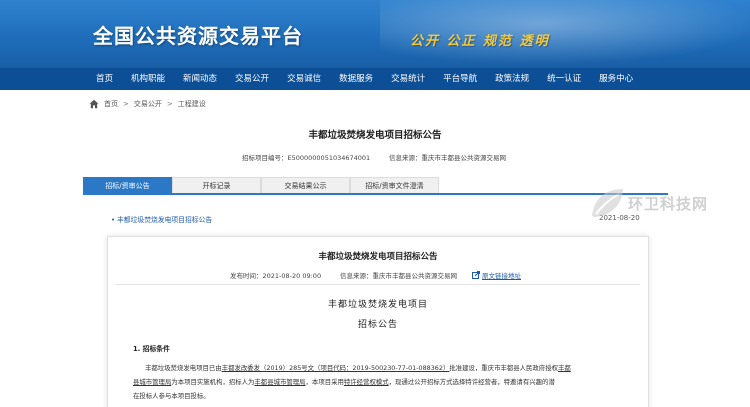 The height and width of the screenshot is (407, 750). Describe the element at coordinates (503, 368) in the screenshot. I see `text-span: 批准建设，重庆市丰都县人民政府授权` at that location.